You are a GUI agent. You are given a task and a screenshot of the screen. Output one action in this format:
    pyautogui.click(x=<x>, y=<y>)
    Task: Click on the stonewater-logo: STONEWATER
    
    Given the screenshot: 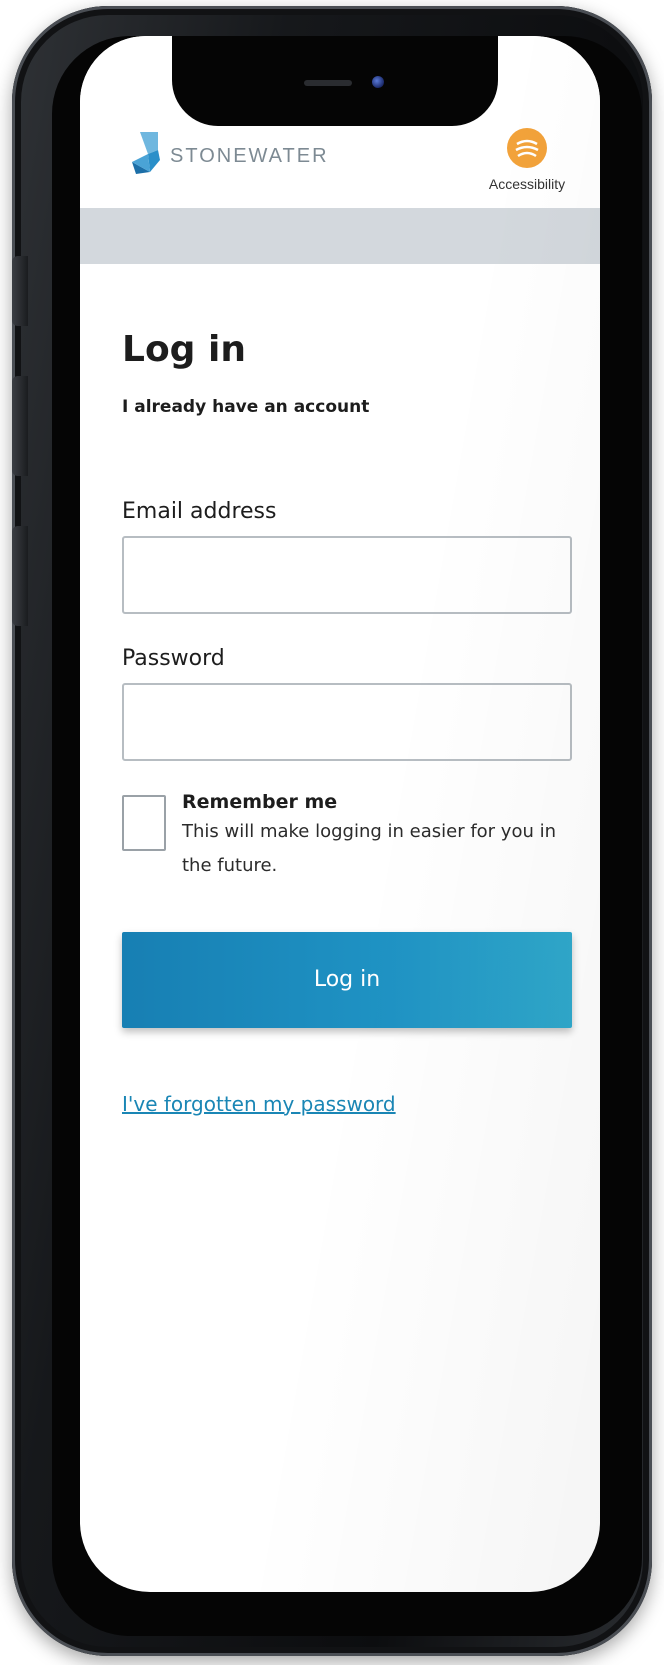 What is the action you would take?
    pyautogui.click(x=229, y=153)
    